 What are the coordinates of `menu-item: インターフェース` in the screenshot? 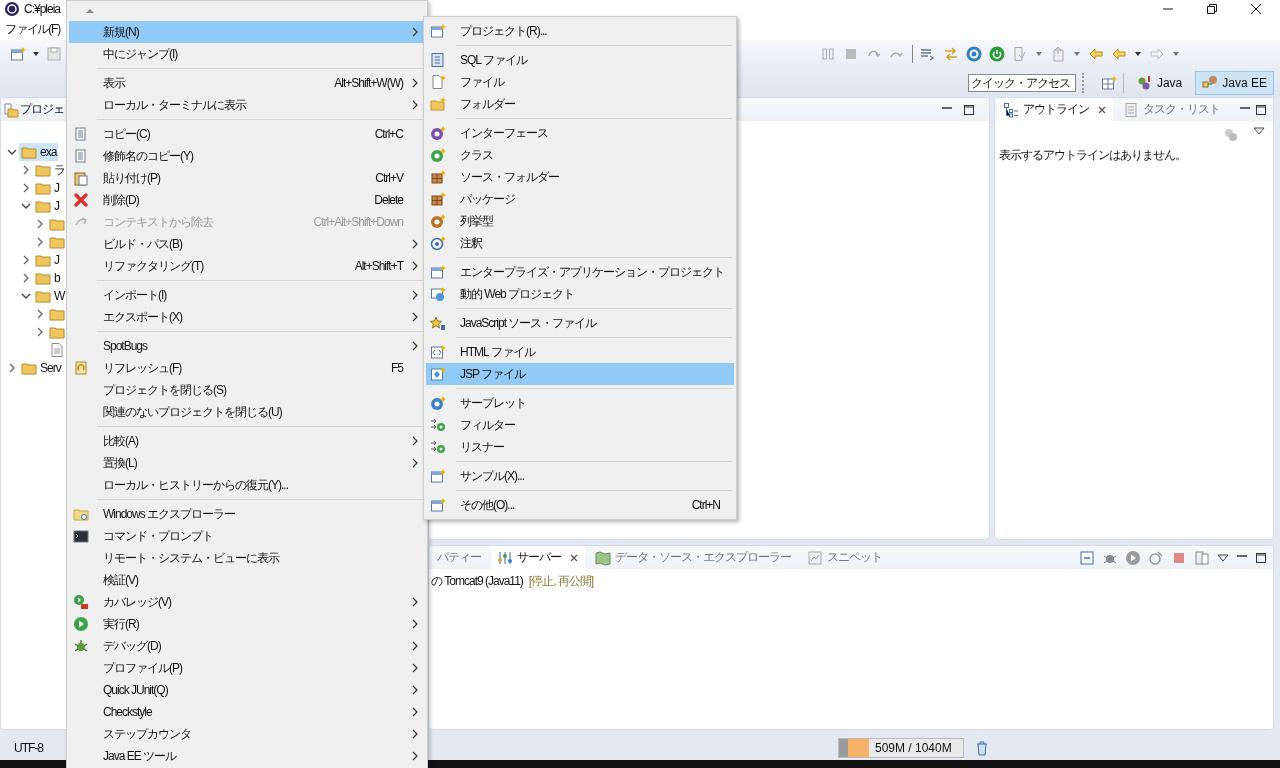 It's located at (580, 133).